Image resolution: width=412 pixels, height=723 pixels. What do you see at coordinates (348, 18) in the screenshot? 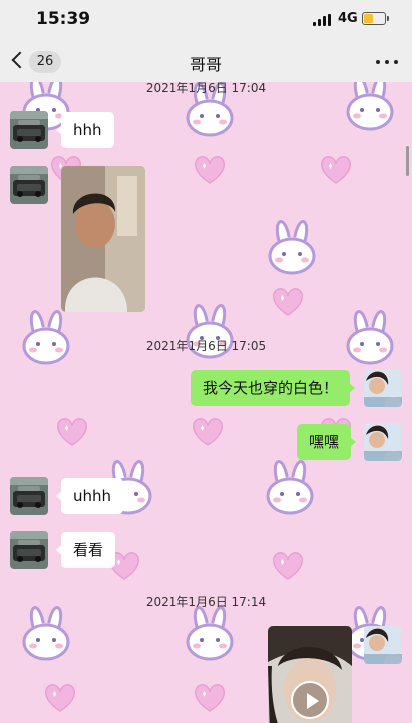
I see `network-type: 4G` at bounding box center [348, 18].